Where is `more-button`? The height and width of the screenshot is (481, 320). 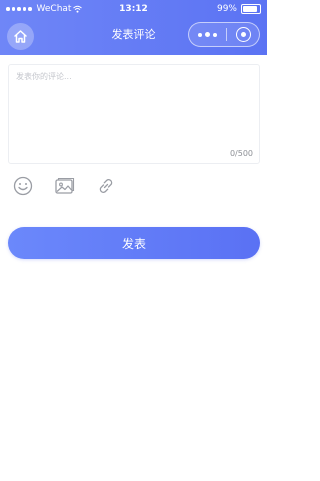 more-button is located at coordinates (207, 34).